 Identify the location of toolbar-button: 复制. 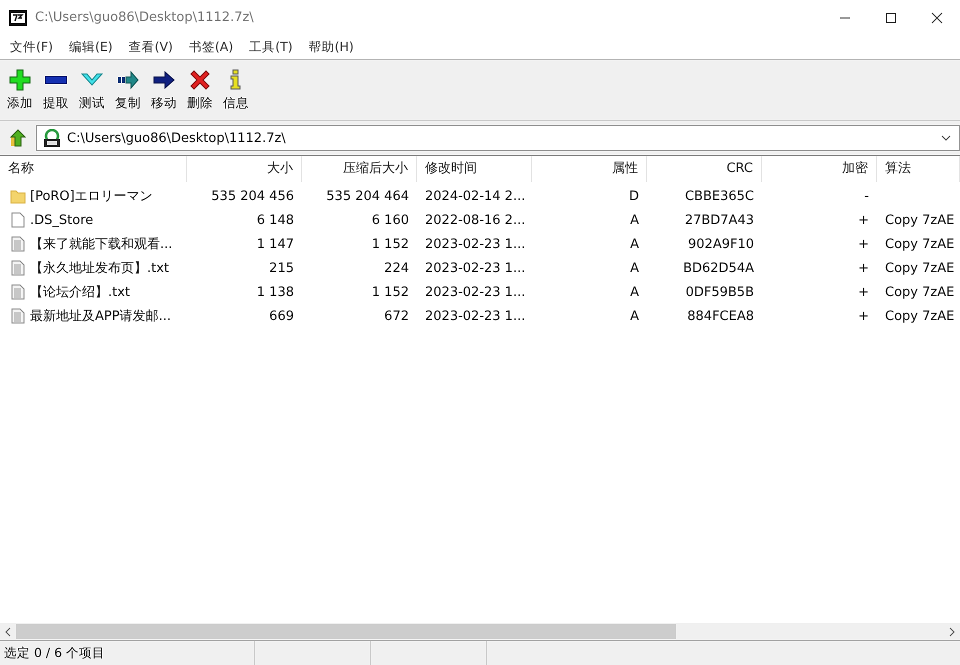
(128, 90).